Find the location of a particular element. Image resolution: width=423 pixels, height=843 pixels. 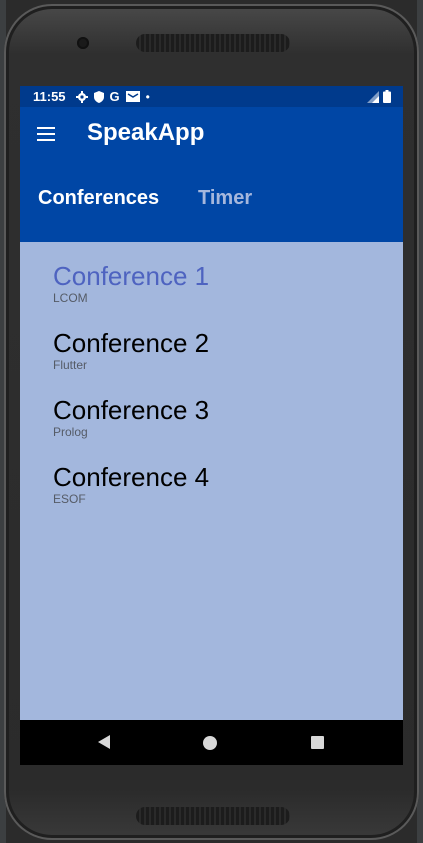

list-item: Conference 3 Prolog is located at coordinates (131, 428).